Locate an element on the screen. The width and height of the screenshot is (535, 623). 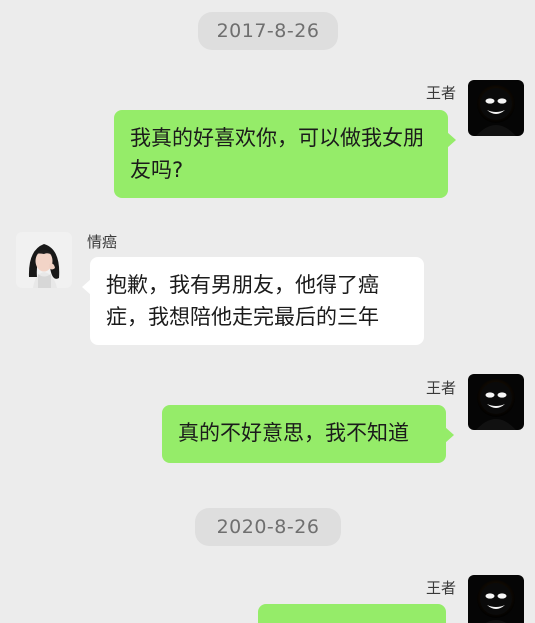
chat-timestamp: 2020-8-26 is located at coordinates (268, 527).